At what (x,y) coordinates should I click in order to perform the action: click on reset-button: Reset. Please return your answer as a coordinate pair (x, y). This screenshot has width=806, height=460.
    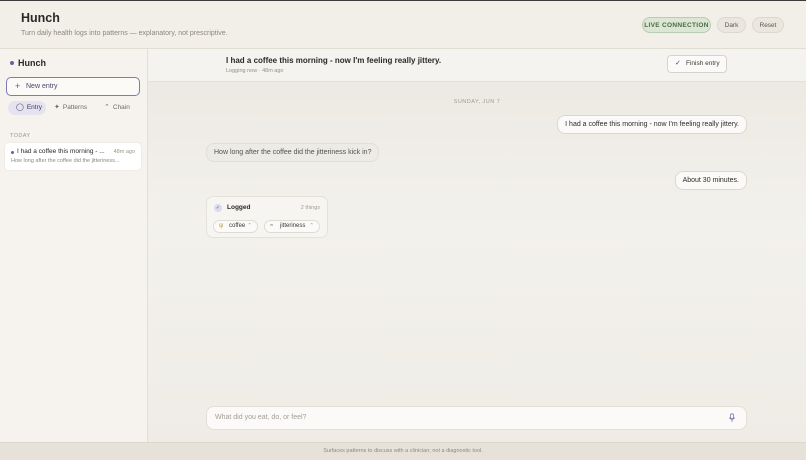
    Looking at the image, I should click on (768, 25).